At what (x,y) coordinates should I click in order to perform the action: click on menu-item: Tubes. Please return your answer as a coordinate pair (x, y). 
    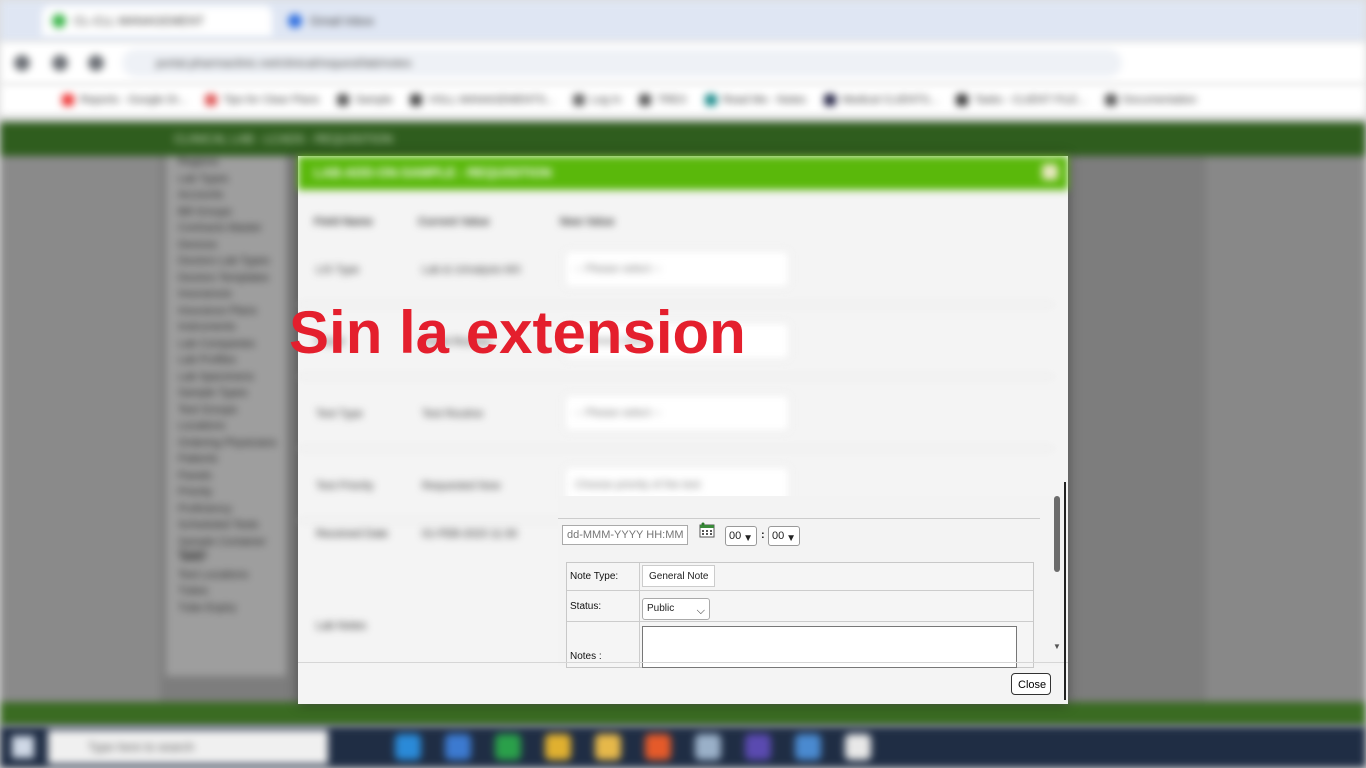
    Looking at the image, I should click on (226, 593).